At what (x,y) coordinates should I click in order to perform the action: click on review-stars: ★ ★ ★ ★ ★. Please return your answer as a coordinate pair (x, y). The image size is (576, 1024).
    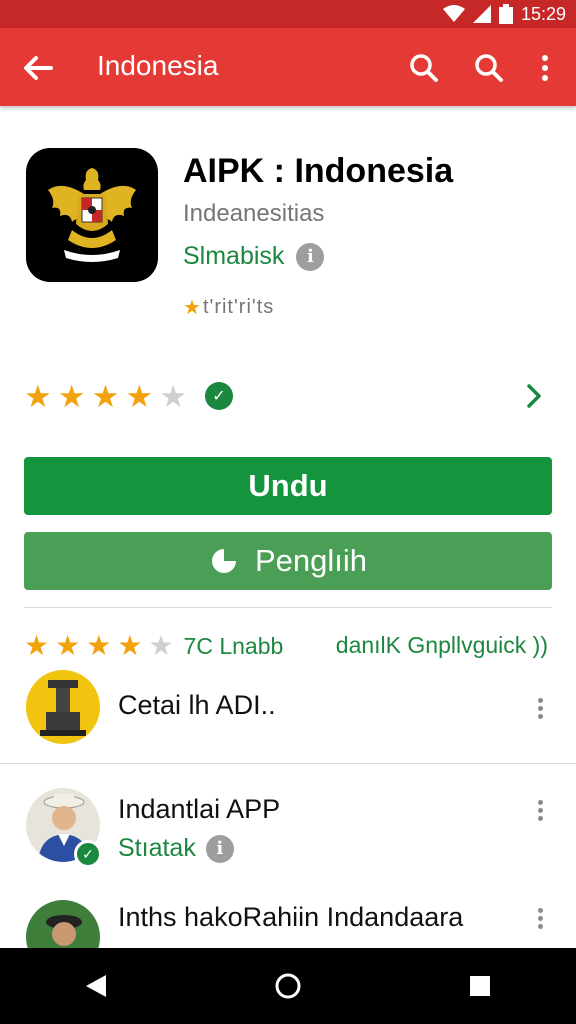
    Looking at the image, I should click on (99, 646).